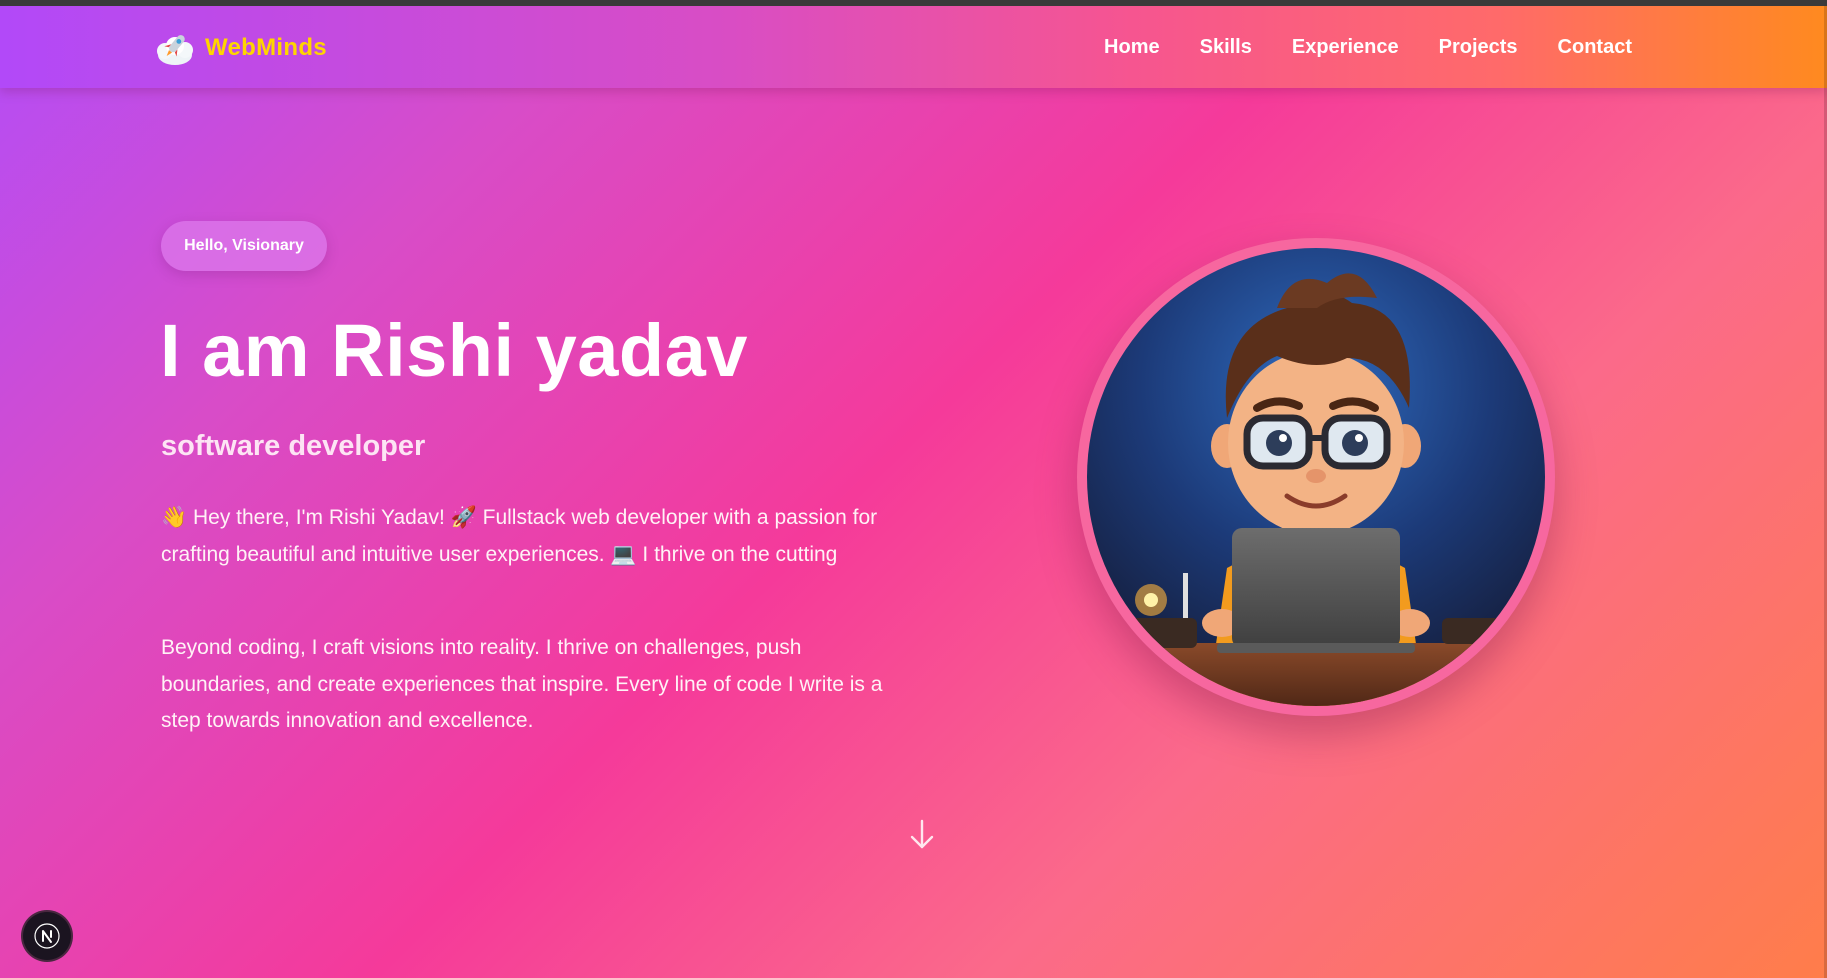  Describe the element at coordinates (293, 446) in the screenshot. I see `hero-role: software developer` at that location.